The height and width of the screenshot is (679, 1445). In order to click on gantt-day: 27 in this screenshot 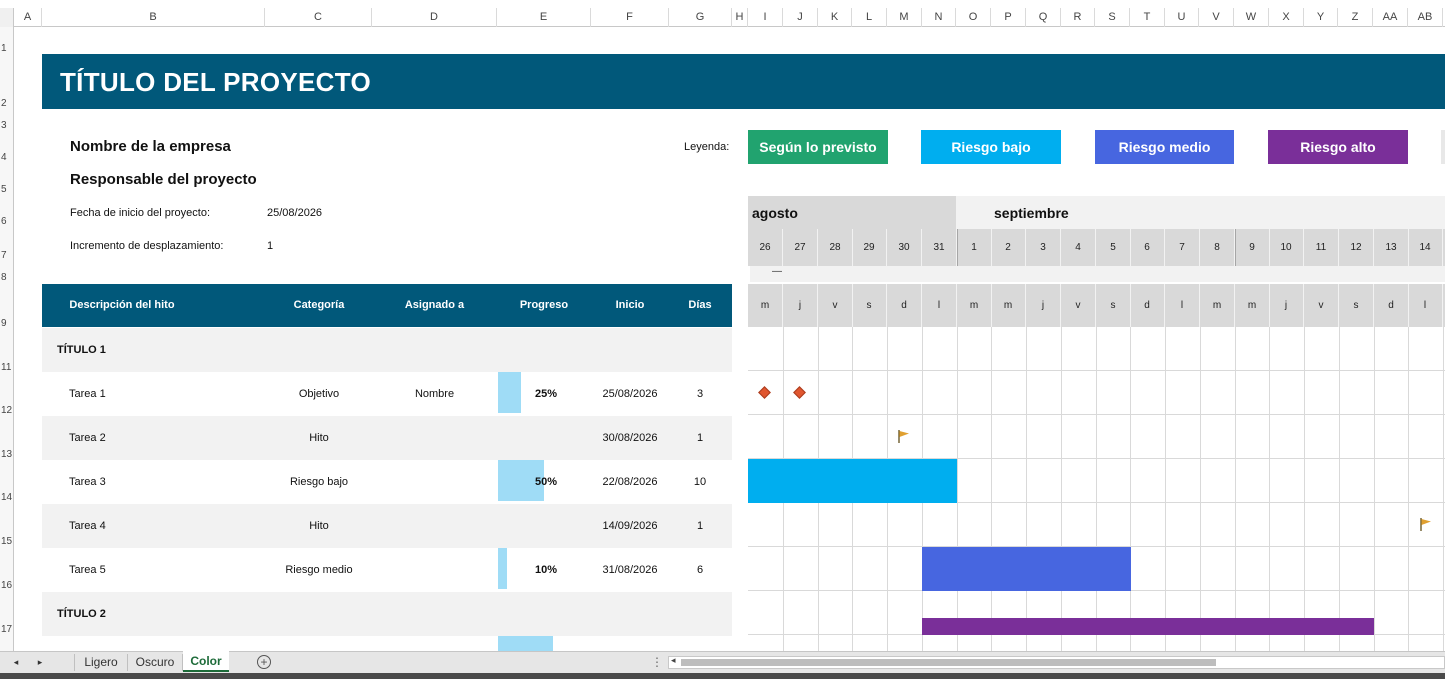, I will do `click(800, 247)`.